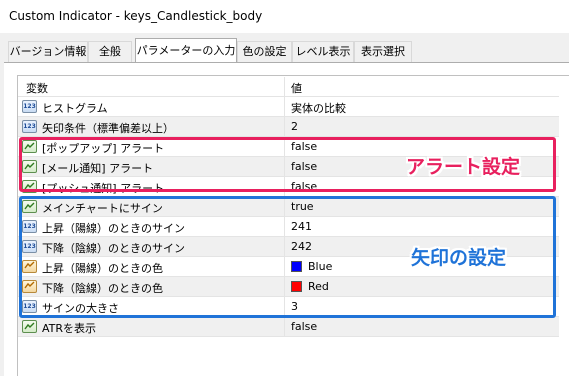 The image size is (569, 376). Describe the element at coordinates (288, 327) in the screenshot. I see `table-row: ATRを表示 false` at that location.